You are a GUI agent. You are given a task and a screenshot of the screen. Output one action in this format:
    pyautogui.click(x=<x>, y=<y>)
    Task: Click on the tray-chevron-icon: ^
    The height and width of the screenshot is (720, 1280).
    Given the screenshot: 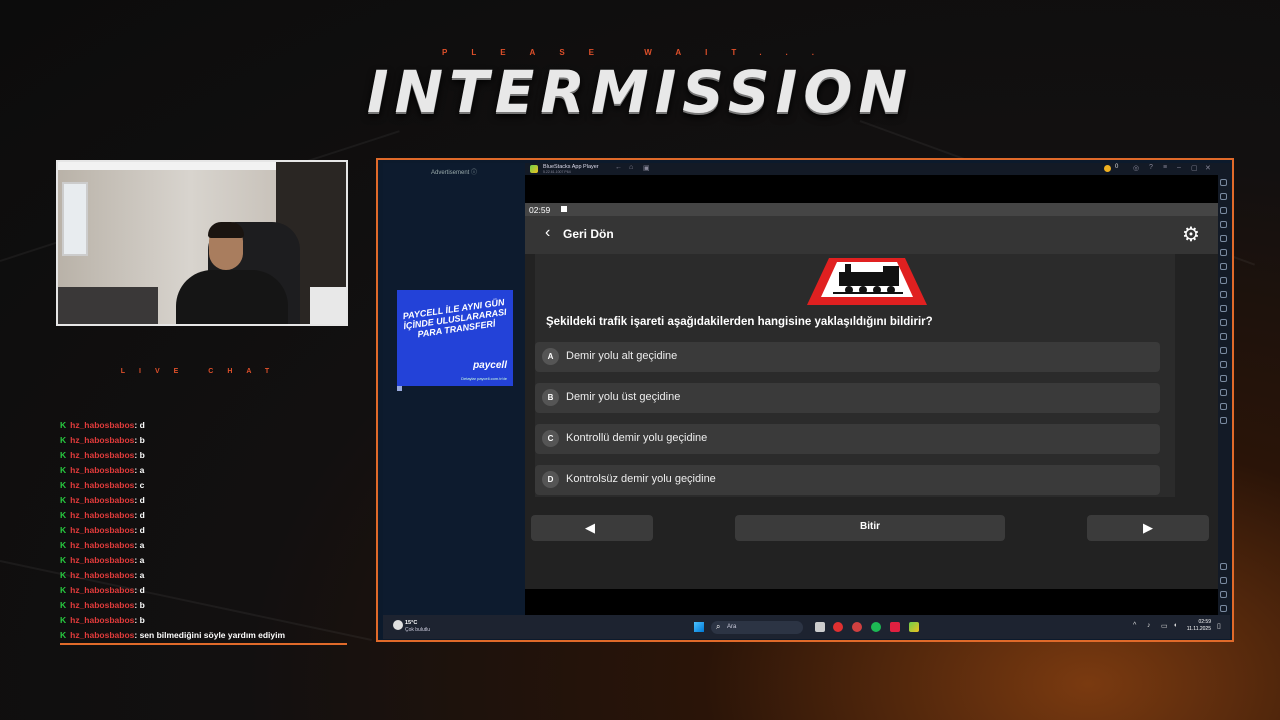 What is the action you would take?
    pyautogui.click(x=1134, y=625)
    